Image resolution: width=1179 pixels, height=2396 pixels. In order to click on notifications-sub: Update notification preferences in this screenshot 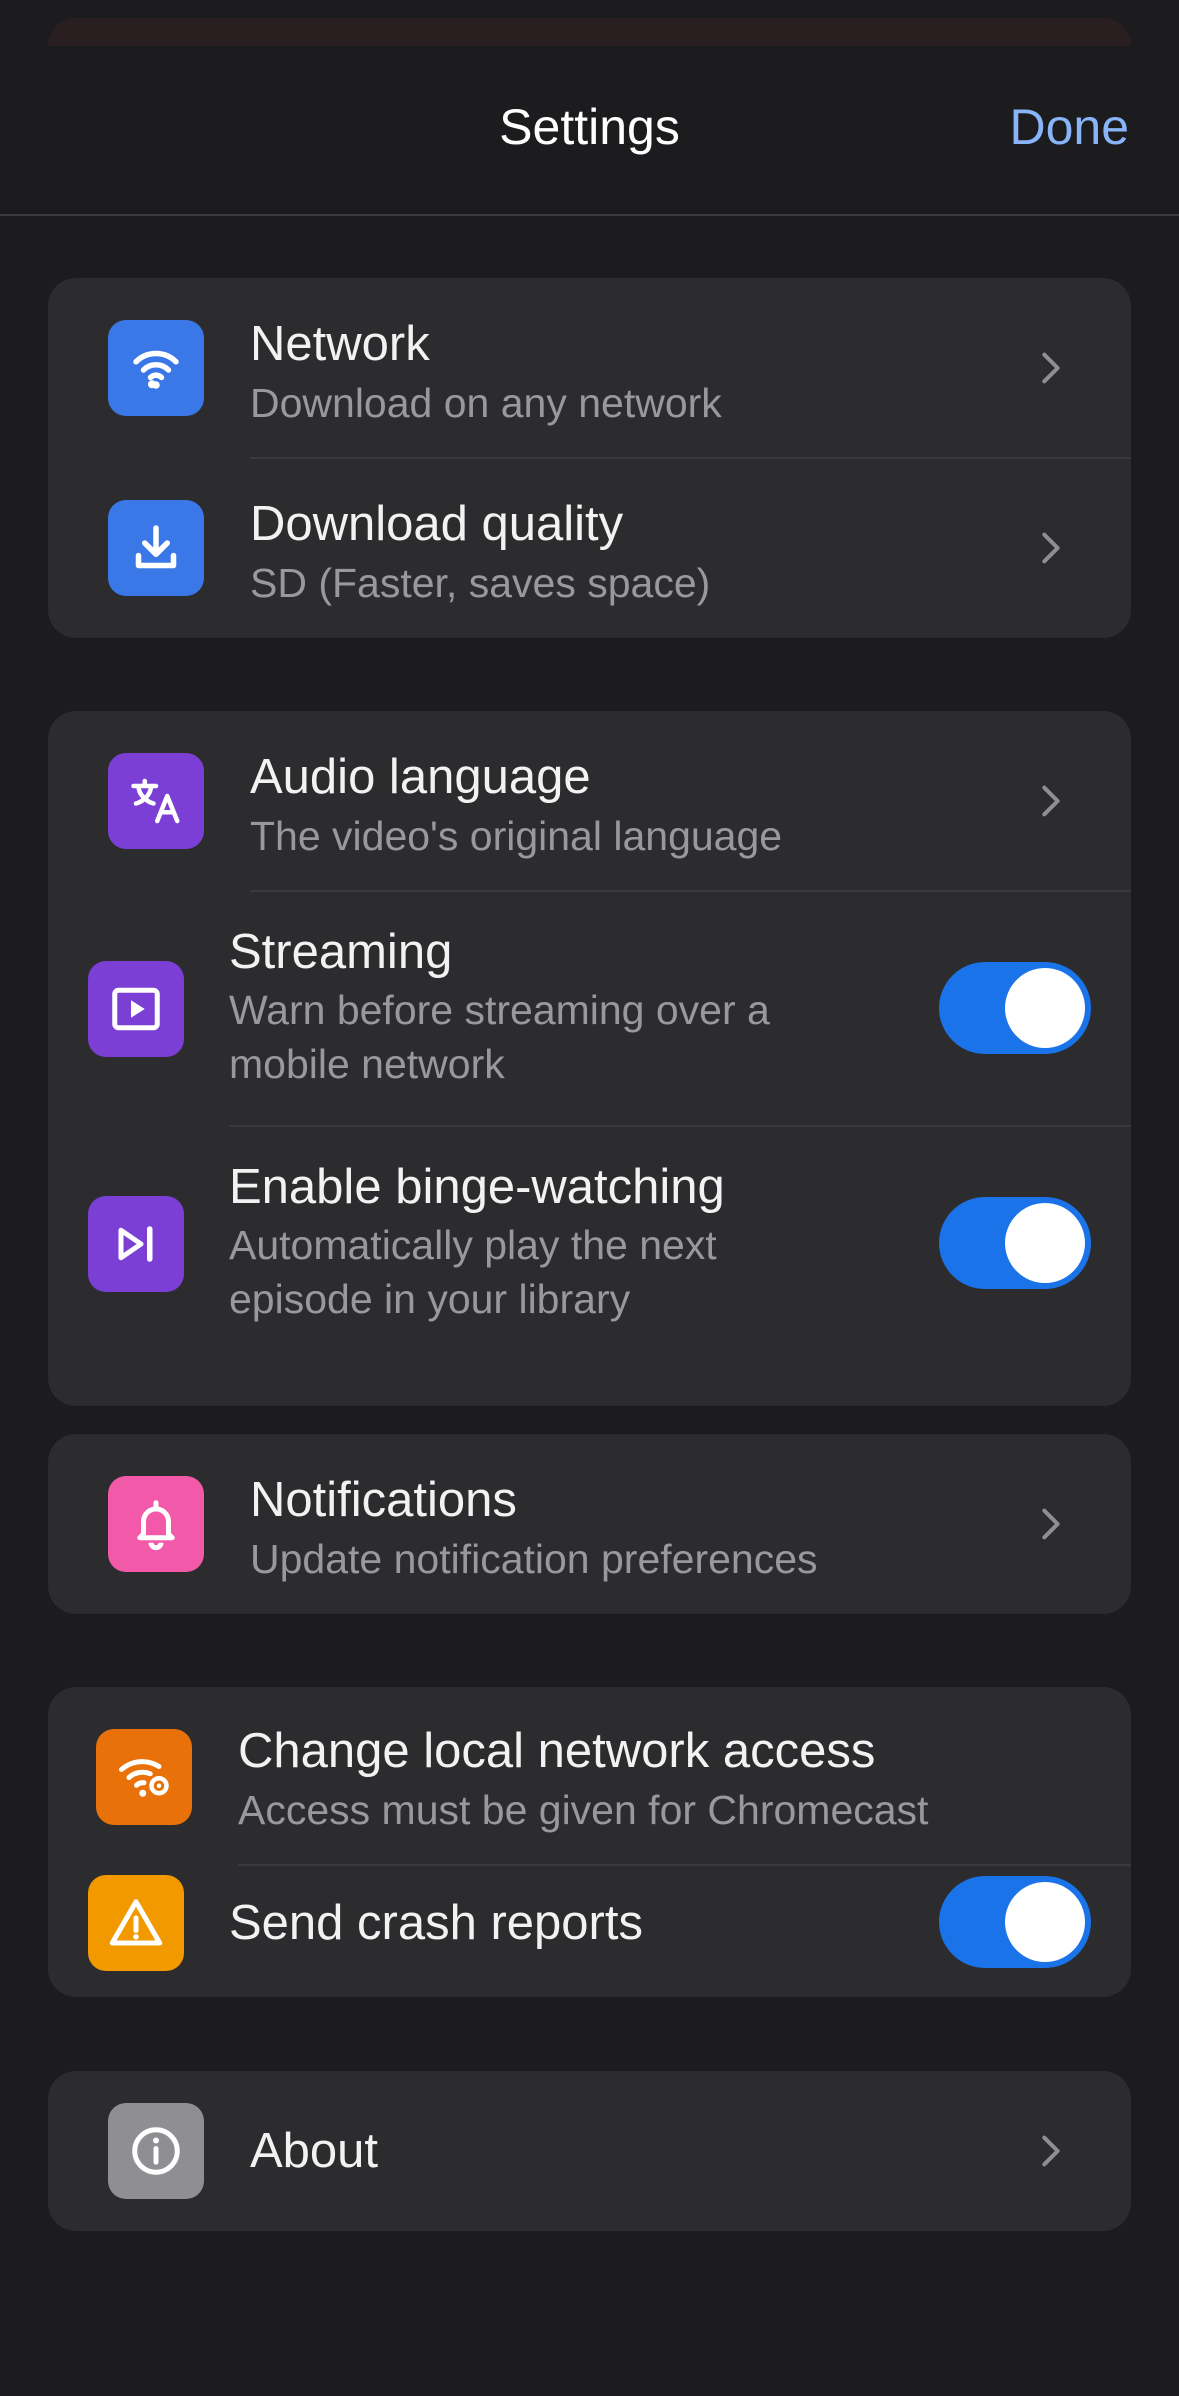, I will do `click(534, 1559)`.